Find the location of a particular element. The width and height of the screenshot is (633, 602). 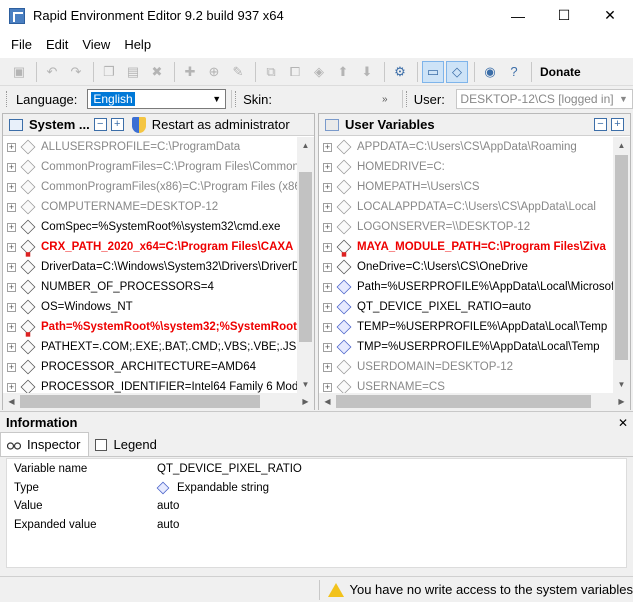

user-horizontal-scrollbar: ◀ ▶ is located at coordinates (474, 401).